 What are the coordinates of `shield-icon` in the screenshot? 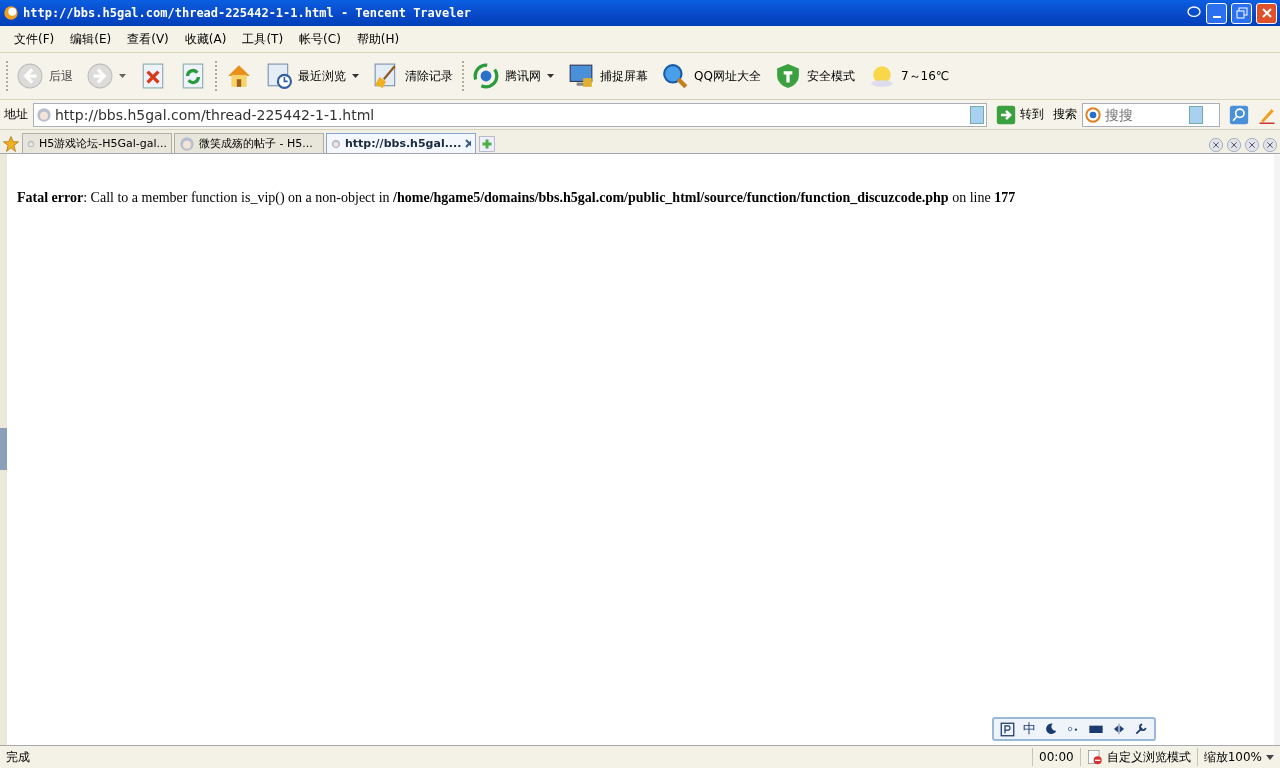 It's located at (787, 76).